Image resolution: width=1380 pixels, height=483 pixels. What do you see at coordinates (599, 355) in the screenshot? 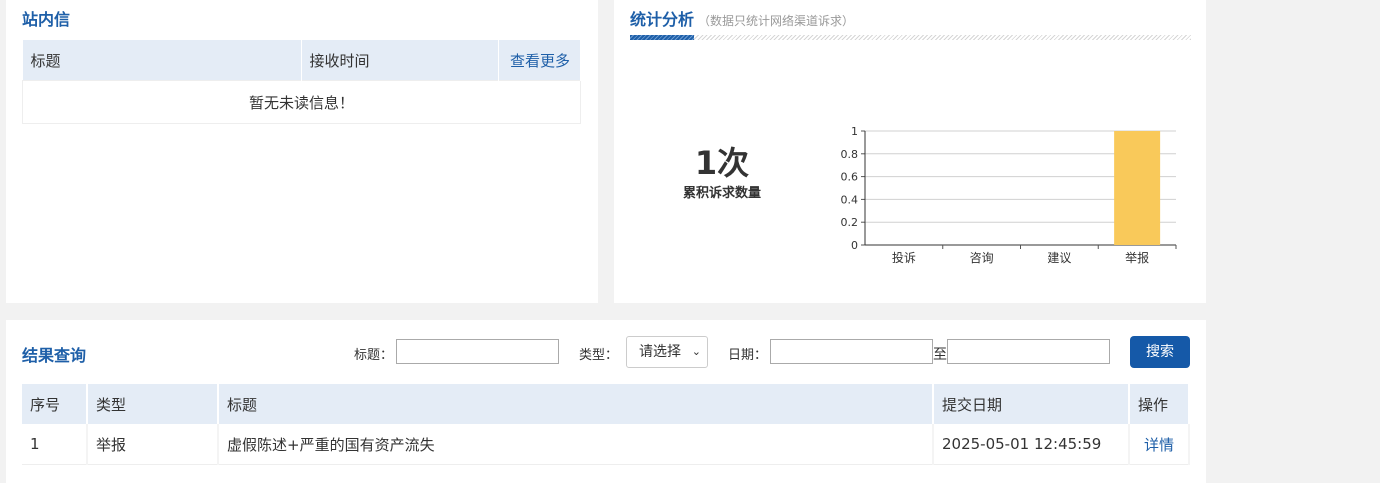
I see `filter-type-label: 类型：` at bounding box center [599, 355].